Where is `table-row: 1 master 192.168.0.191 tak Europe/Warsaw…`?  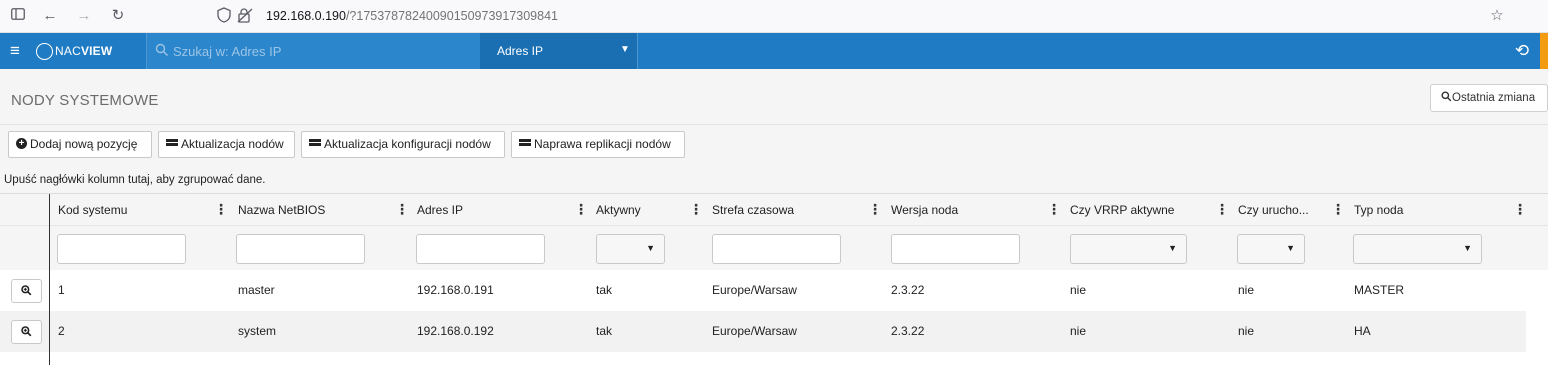
table-row: 1 master 192.168.0.191 tak Europe/Warsaw… is located at coordinates (763, 290).